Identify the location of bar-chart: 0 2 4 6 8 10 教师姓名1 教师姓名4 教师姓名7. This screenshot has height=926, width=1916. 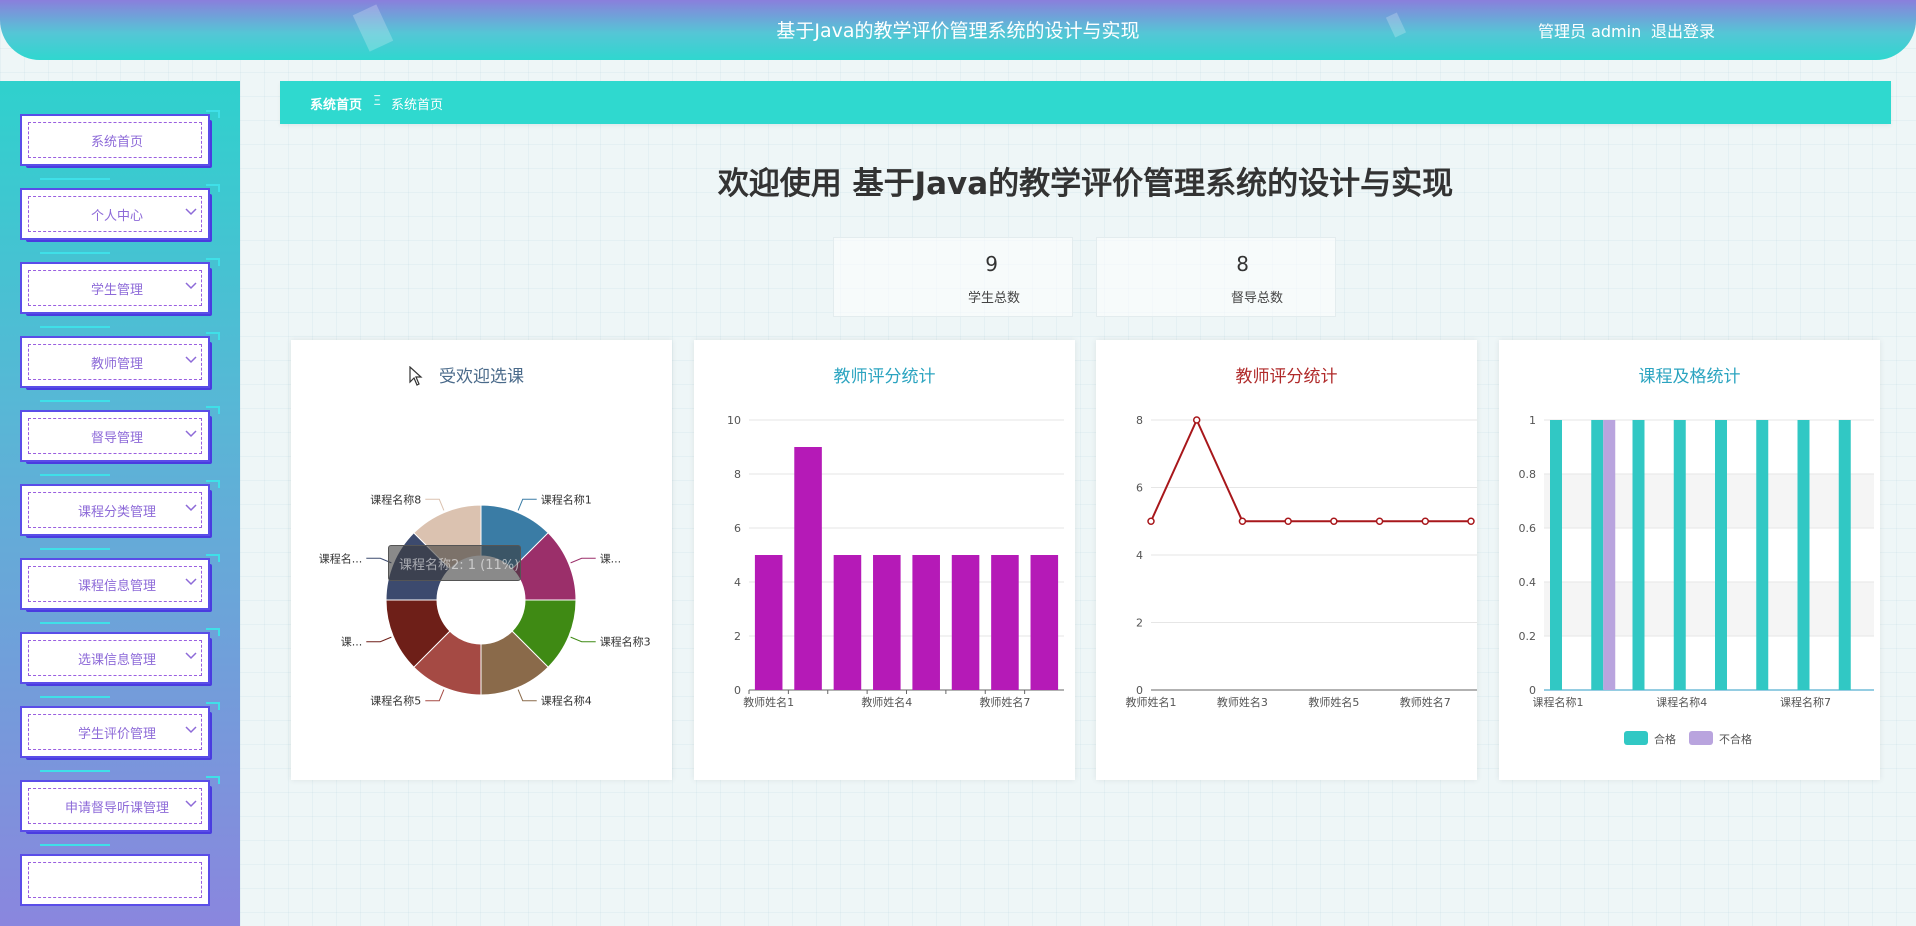
(895, 561).